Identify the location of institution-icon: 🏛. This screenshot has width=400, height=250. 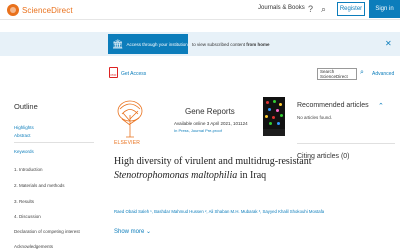
(118, 43).